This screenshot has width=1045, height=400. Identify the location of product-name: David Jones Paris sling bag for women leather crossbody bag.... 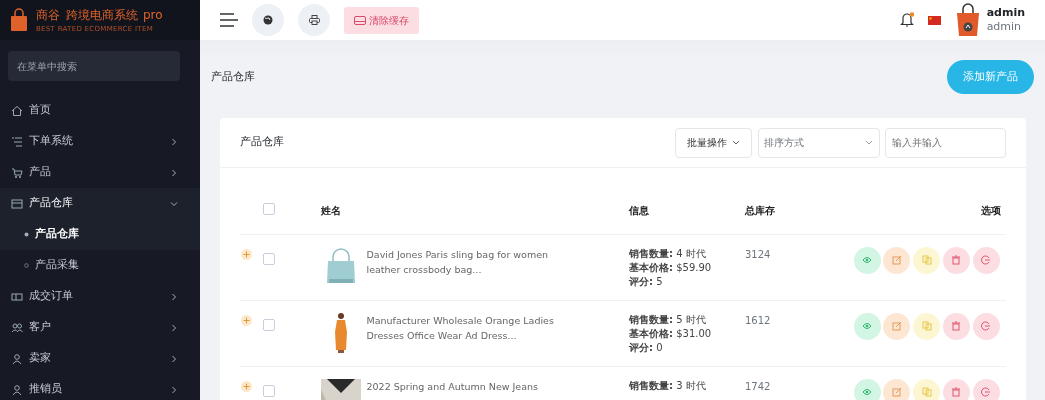
(474, 264).